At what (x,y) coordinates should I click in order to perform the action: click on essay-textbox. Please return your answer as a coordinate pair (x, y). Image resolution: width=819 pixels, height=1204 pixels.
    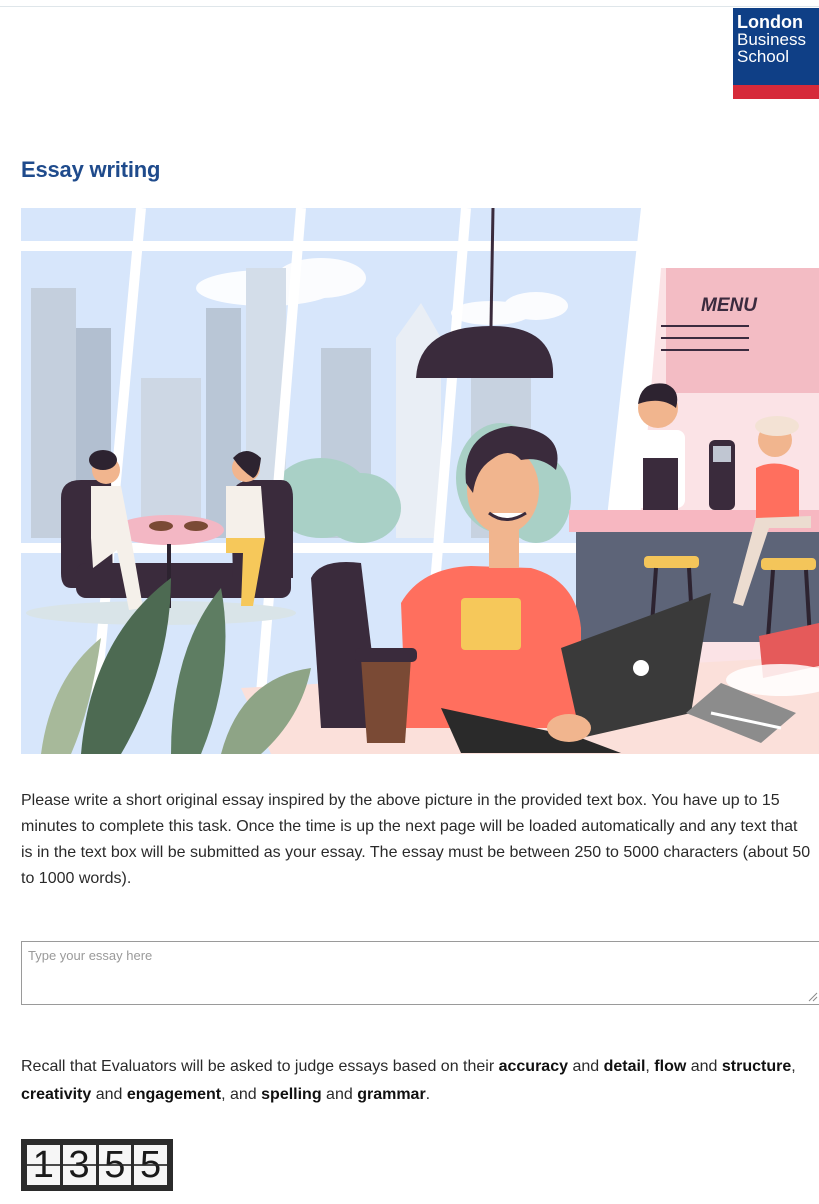
    Looking at the image, I should click on (420, 973).